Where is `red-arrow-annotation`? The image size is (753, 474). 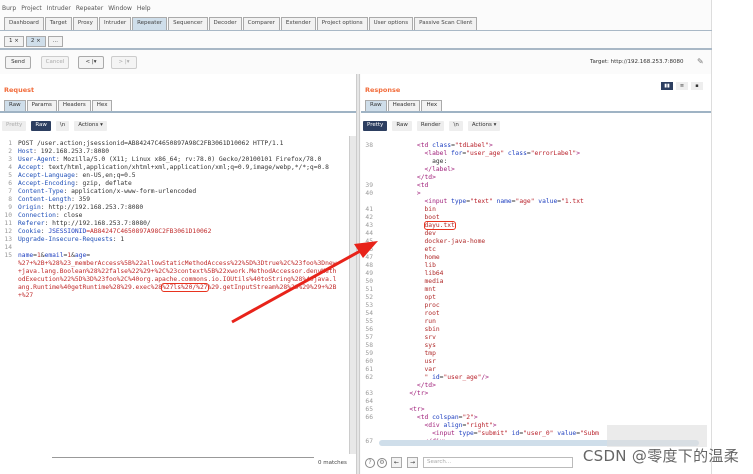 red-arrow-annotation is located at coordinates (304, 282).